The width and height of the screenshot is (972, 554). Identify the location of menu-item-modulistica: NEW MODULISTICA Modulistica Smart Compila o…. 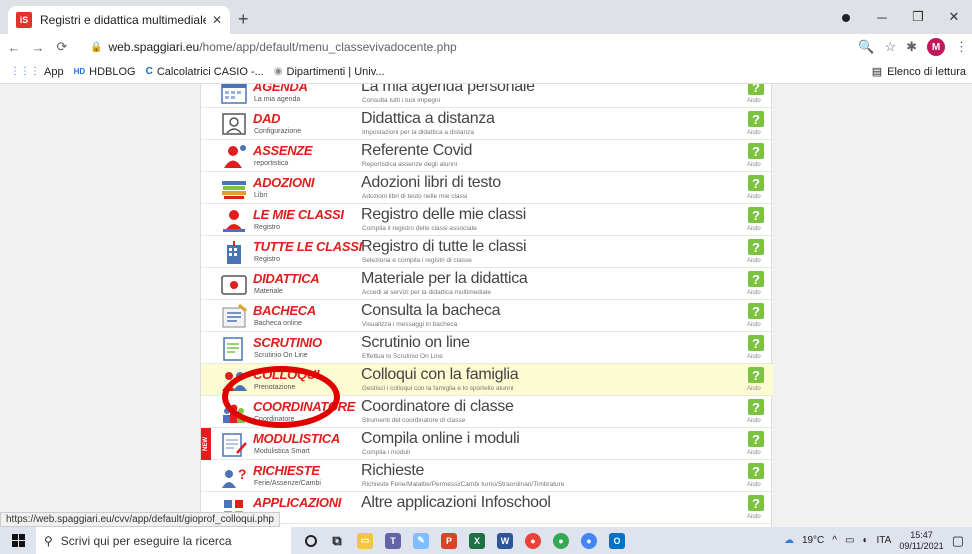
(487, 444).